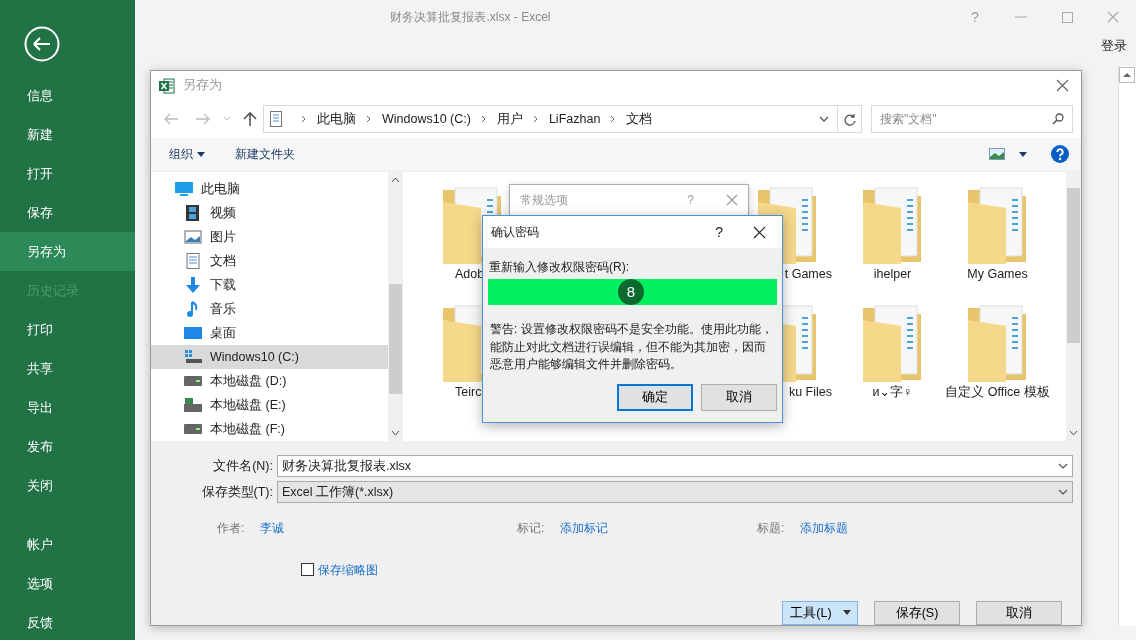 The width and height of the screenshot is (1136, 640). What do you see at coordinates (892, 392) in the screenshot?
I see `file-name: и⌄字♀` at bounding box center [892, 392].